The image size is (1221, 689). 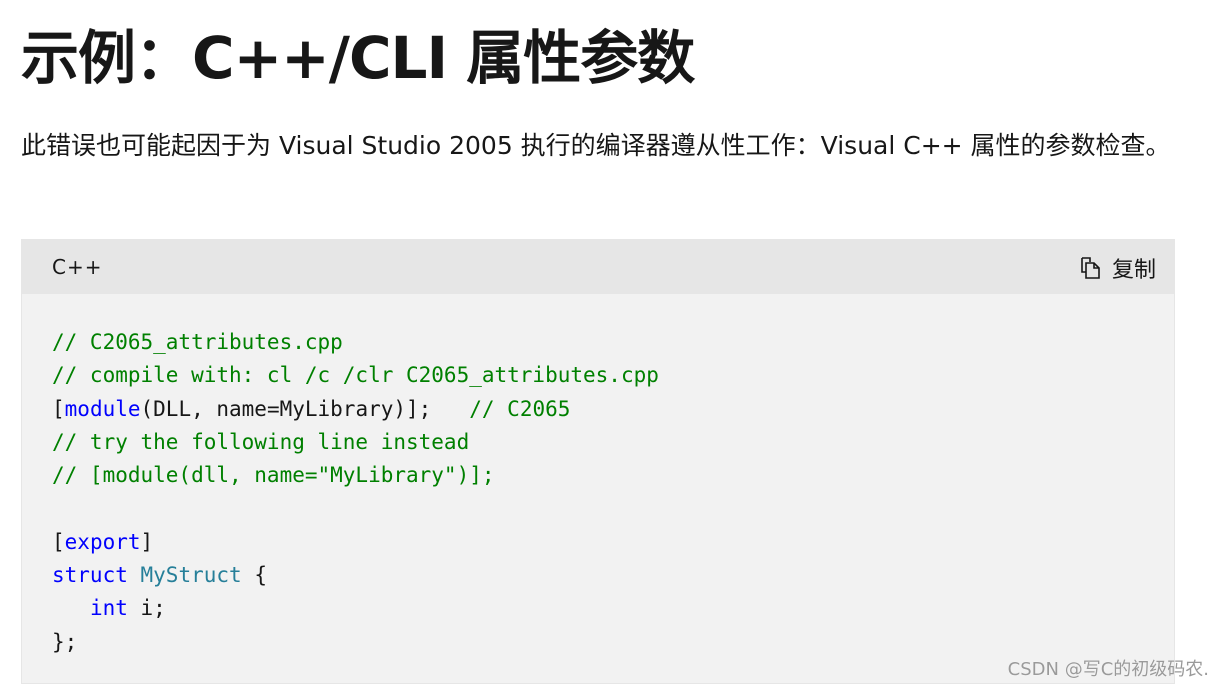 What do you see at coordinates (355, 575) in the screenshot?
I see `code-line: struct MyStruct {` at bounding box center [355, 575].